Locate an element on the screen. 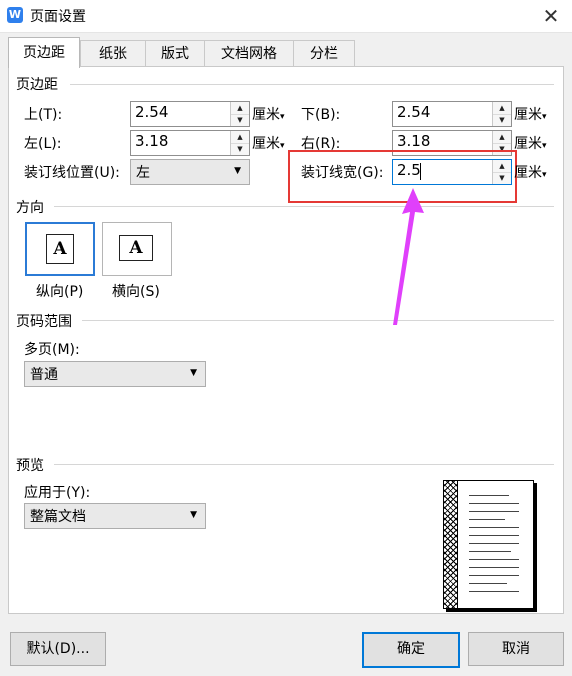 The image size is (572, 676). annotation-arrow-icon is located at coordinates (408, 256).